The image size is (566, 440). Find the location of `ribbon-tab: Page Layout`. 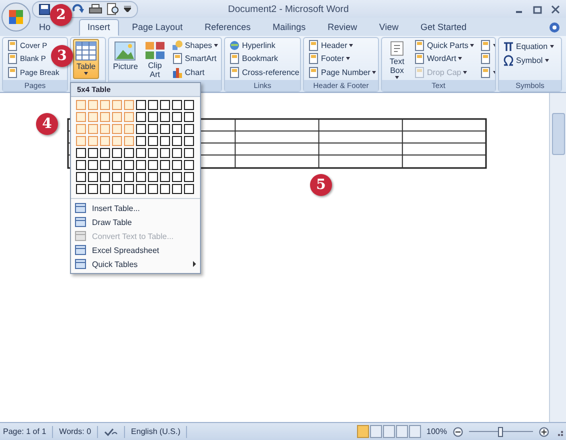

ribbon-tab: Page Layout is located at coordinates (157, 27).